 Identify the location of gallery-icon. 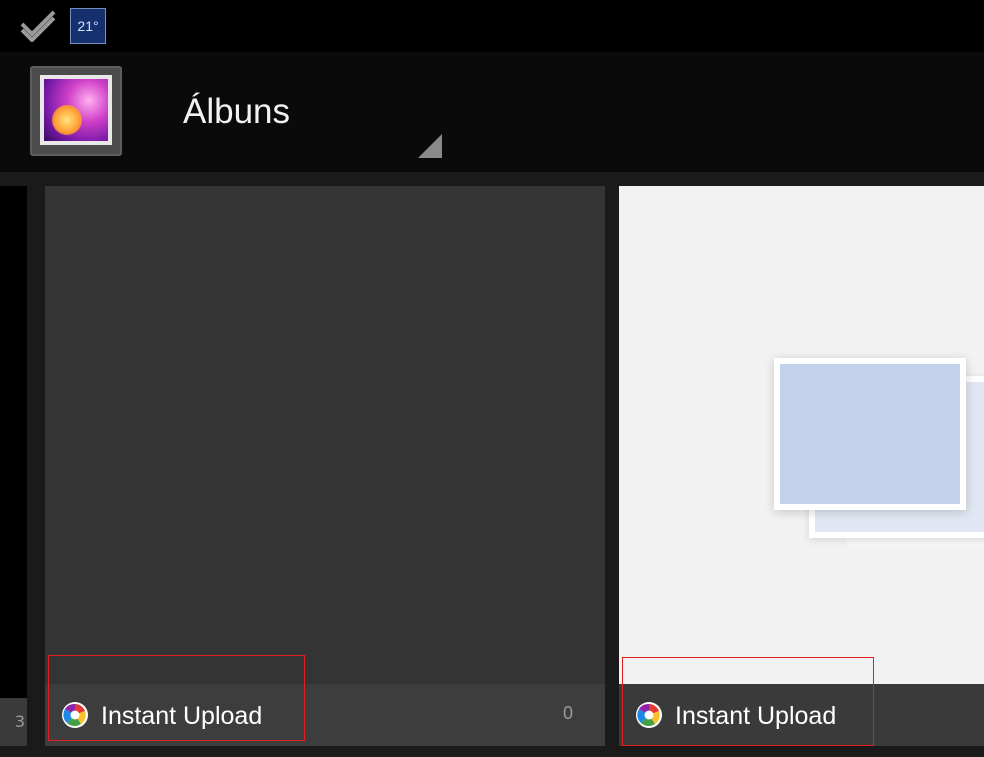
(76, 111).